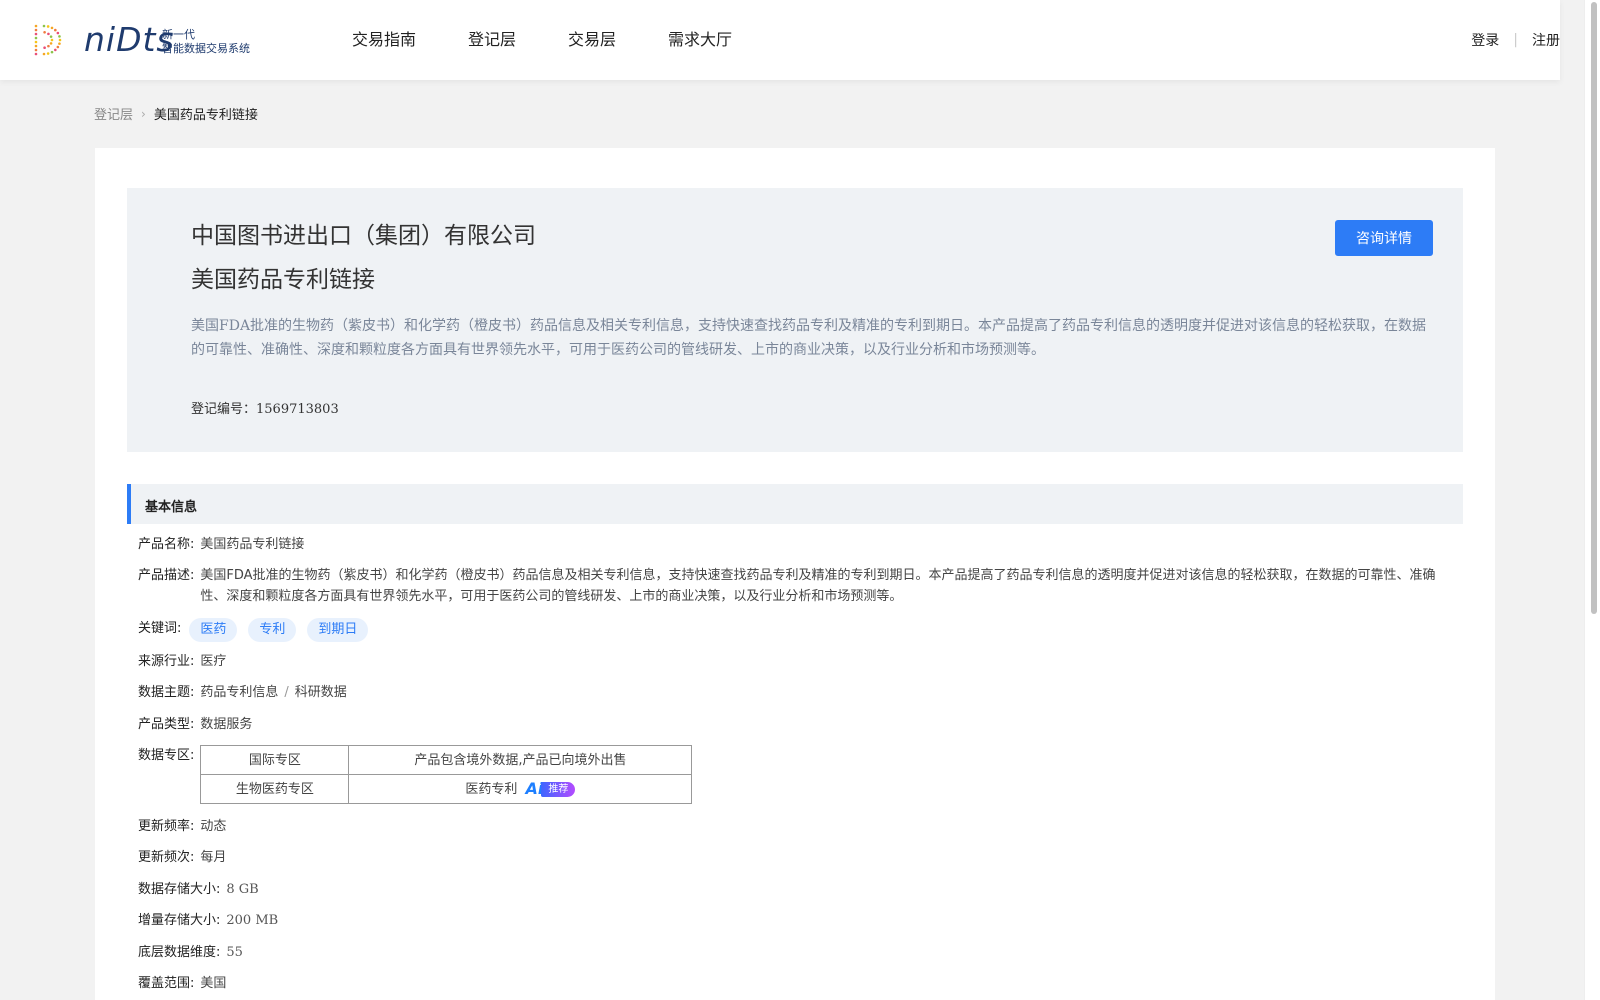  I want to click on info-row-update-freq: 更新频次: 每月, so click(182, 857).